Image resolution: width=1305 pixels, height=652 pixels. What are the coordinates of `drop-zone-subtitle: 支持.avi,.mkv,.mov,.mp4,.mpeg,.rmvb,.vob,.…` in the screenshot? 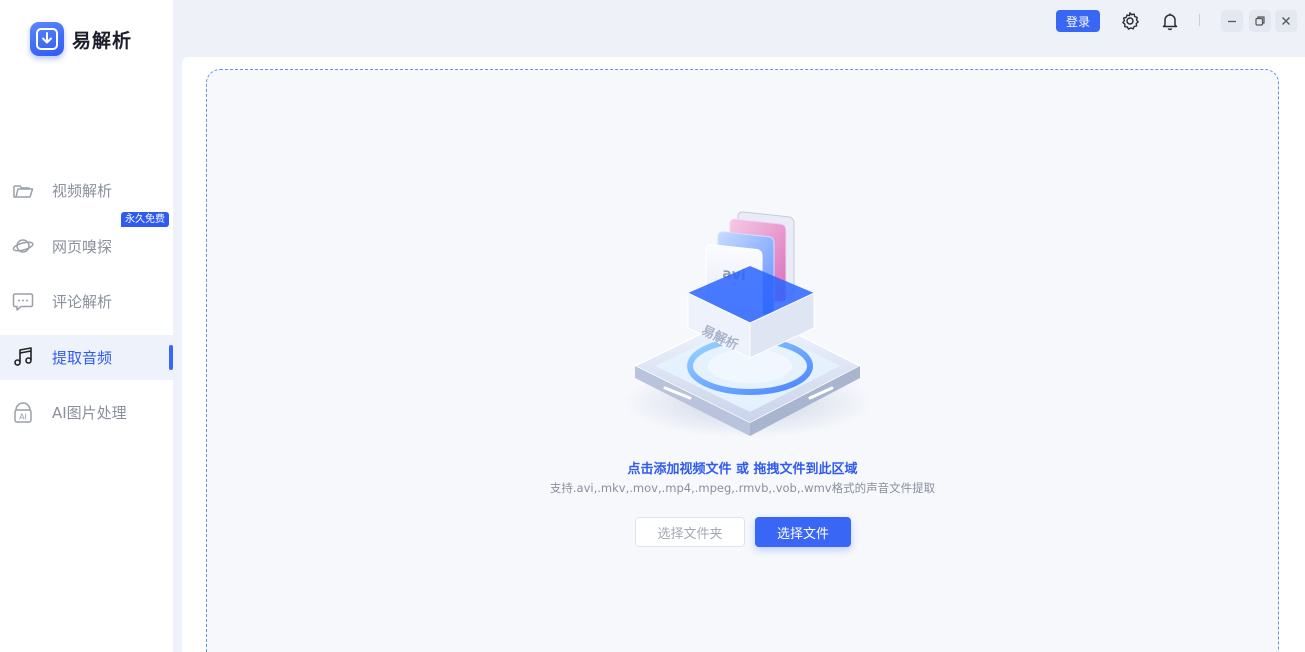 It's located at (742, 488).